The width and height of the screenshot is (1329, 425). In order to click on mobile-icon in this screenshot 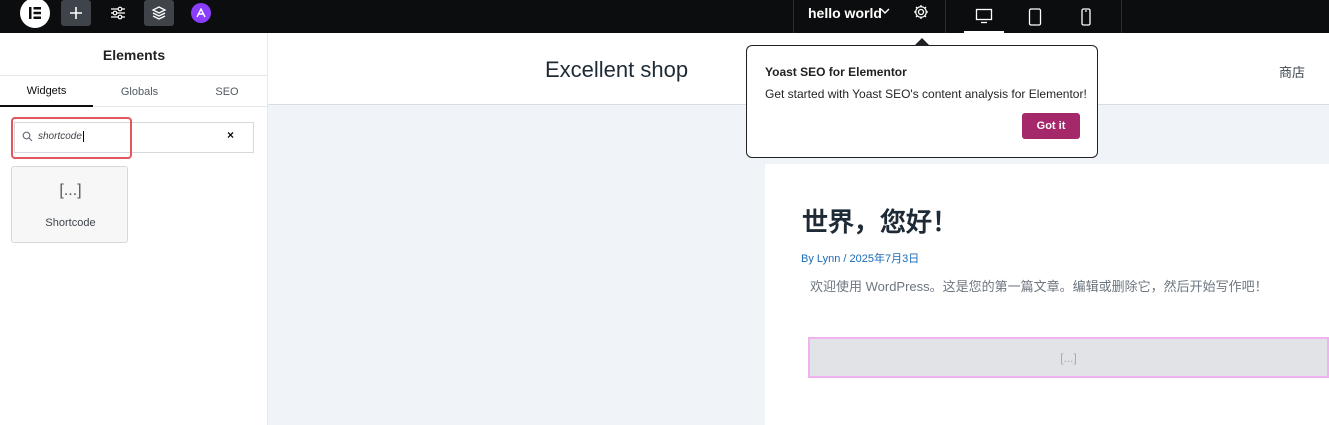, I will do `click(1086, 16)`.